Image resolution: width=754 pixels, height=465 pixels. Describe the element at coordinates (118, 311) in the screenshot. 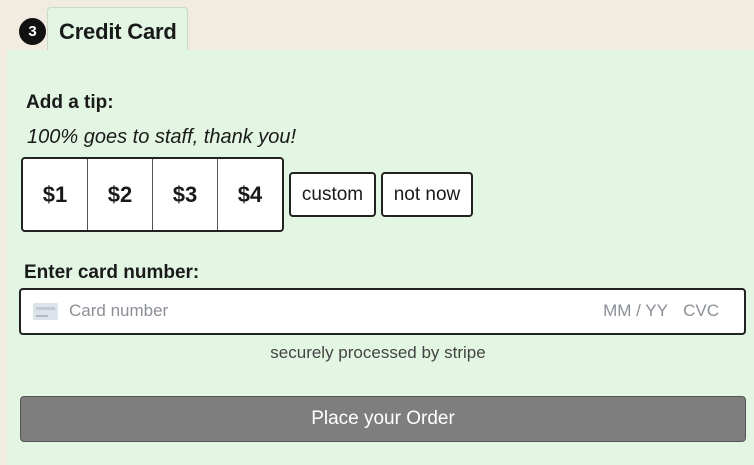

I see `card-number-placeholder: Card number` at that location.